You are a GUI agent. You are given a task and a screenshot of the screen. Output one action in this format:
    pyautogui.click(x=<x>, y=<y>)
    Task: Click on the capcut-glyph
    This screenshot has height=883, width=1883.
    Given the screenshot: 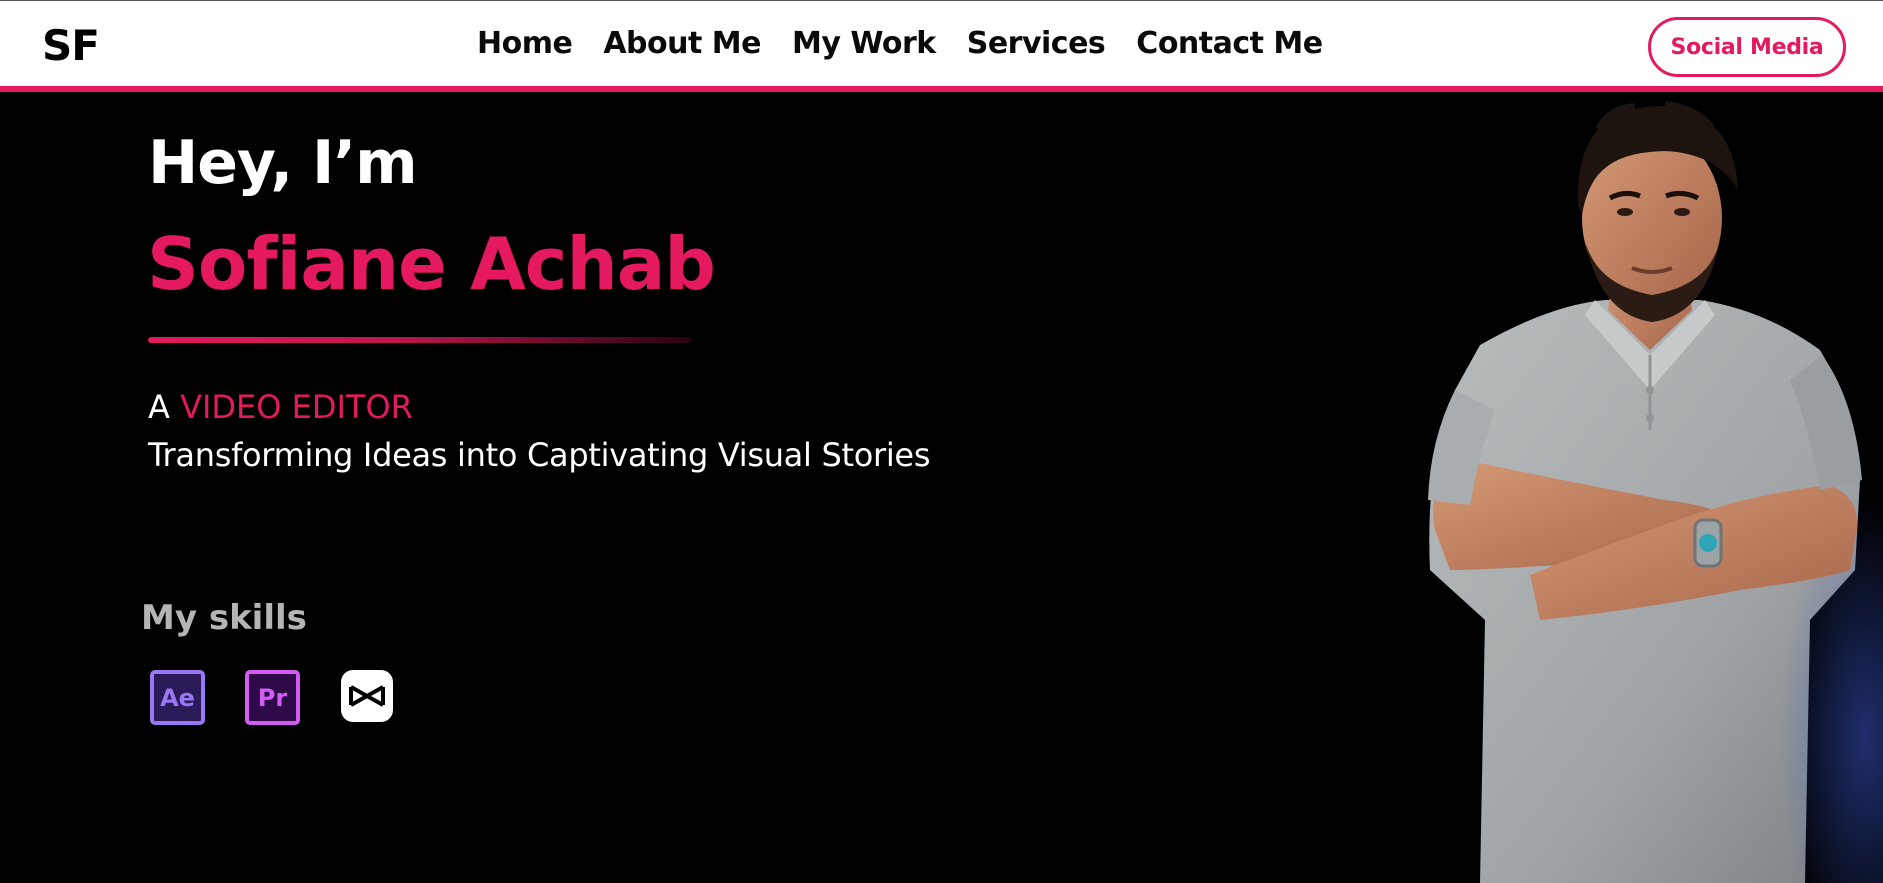 What is the action you would take?
    pyautogui.click(x=367, y=696)
    